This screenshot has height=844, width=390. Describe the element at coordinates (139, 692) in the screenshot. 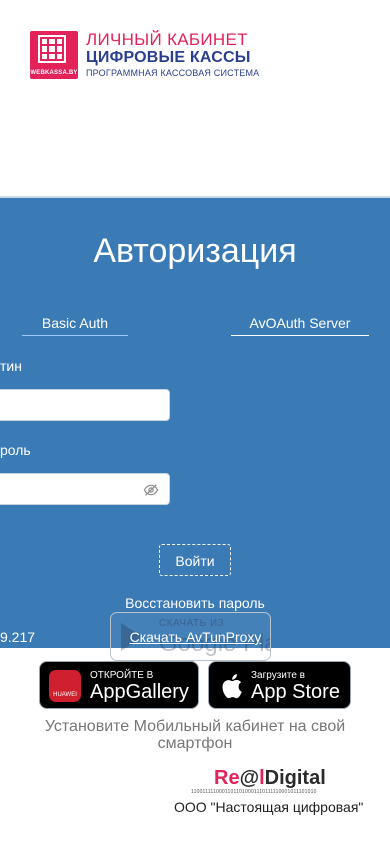

I see `appgallery-big-text: AppGallery` at that location.